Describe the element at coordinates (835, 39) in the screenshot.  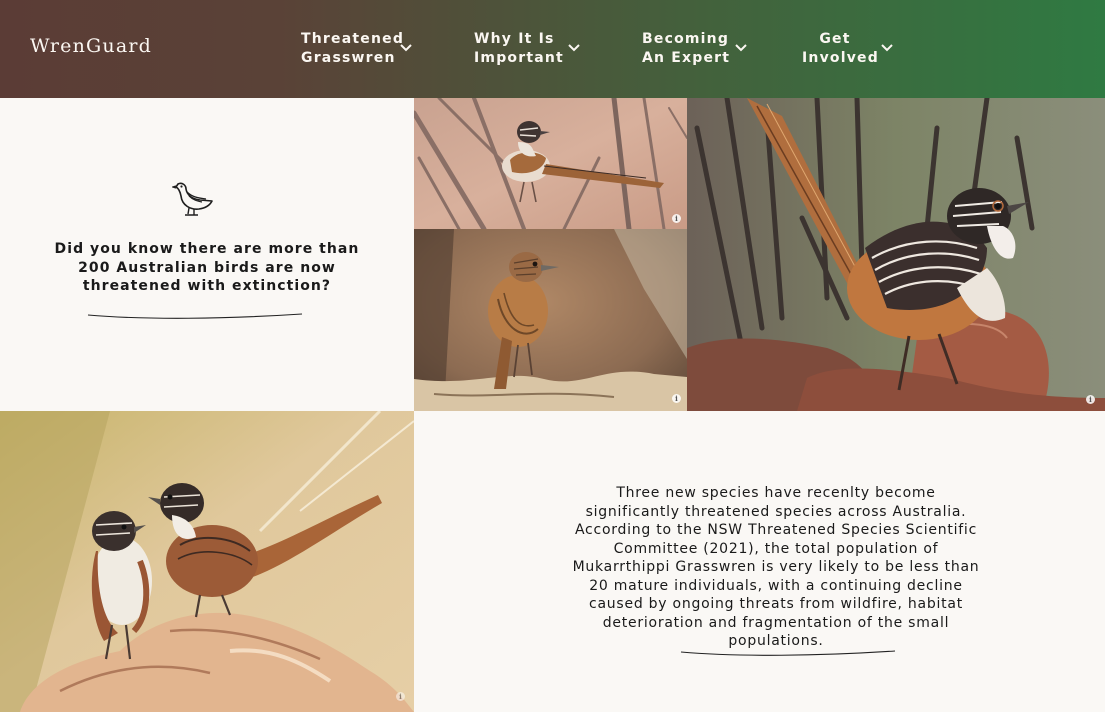
I see `nav-label-line: Get` at that location.